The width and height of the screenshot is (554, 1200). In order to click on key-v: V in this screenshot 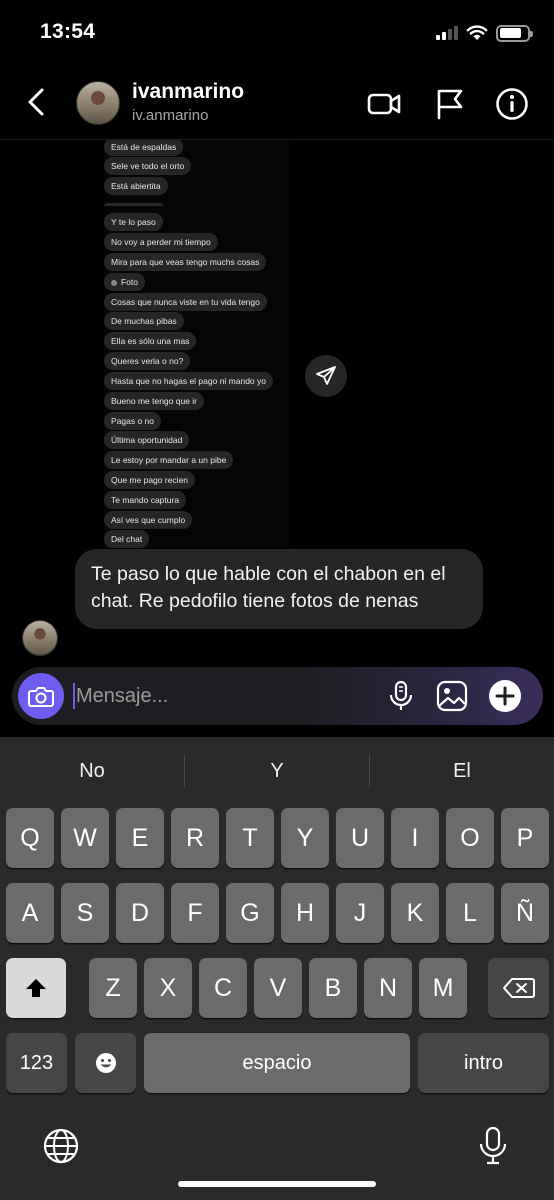, I will do `click(278, 988)`.